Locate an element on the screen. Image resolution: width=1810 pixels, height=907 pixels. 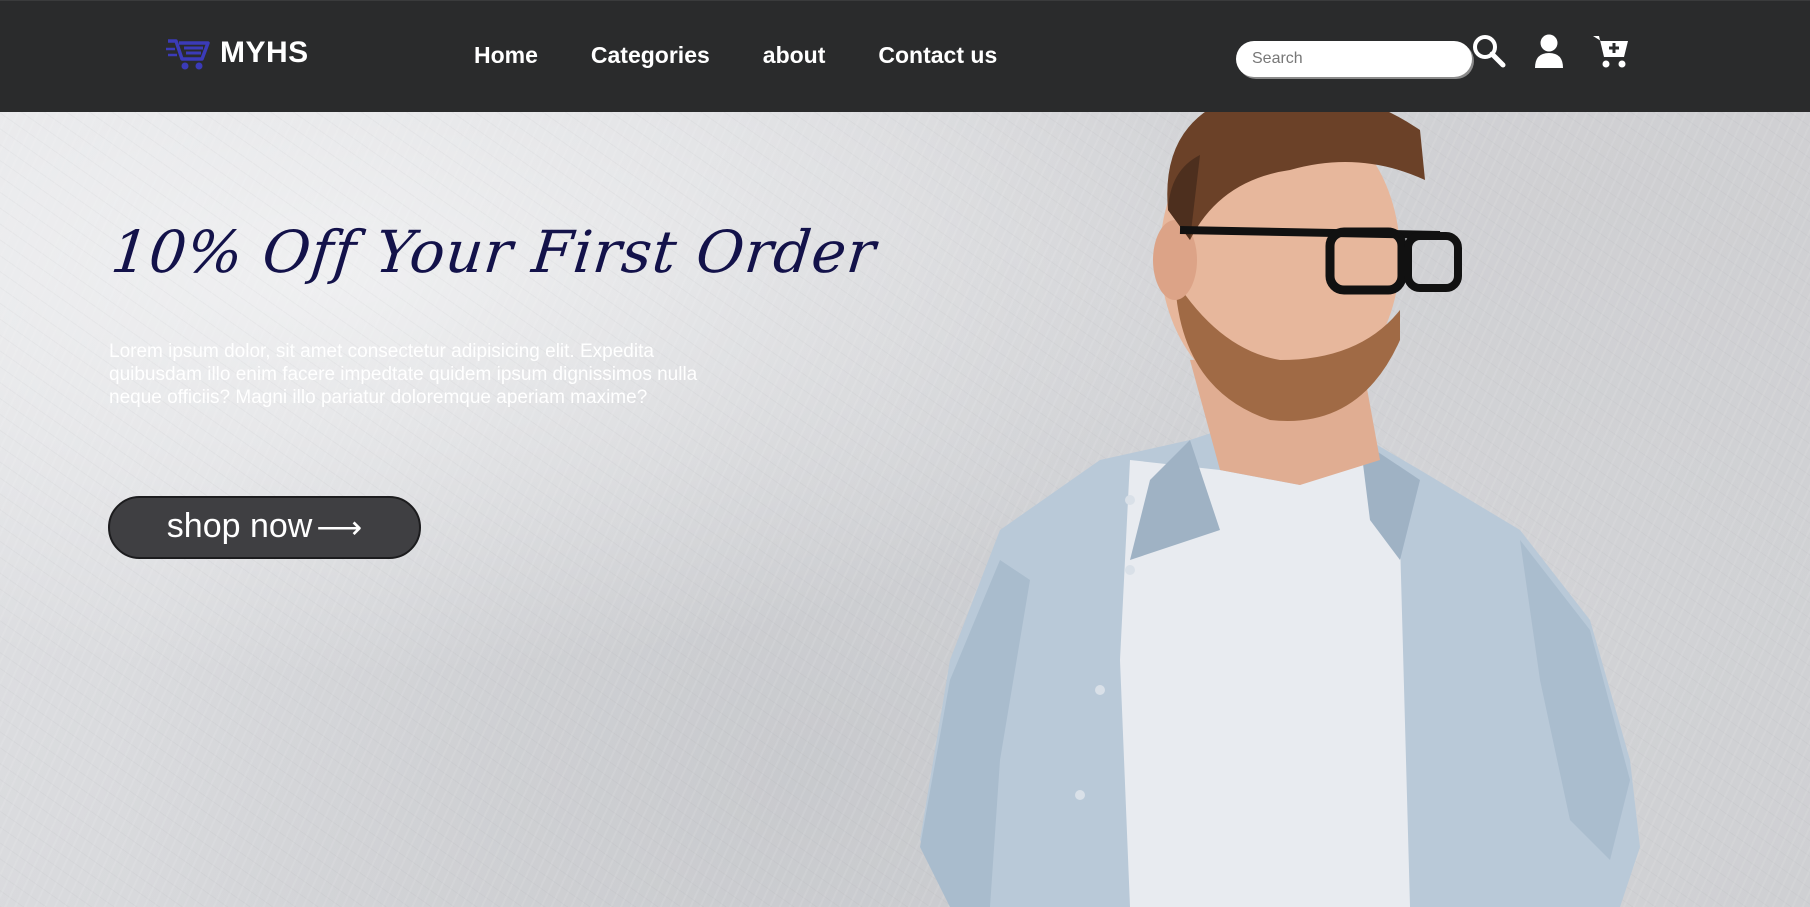
main-nav: Home Categories about Contact us is located at coordinates (735, 55).